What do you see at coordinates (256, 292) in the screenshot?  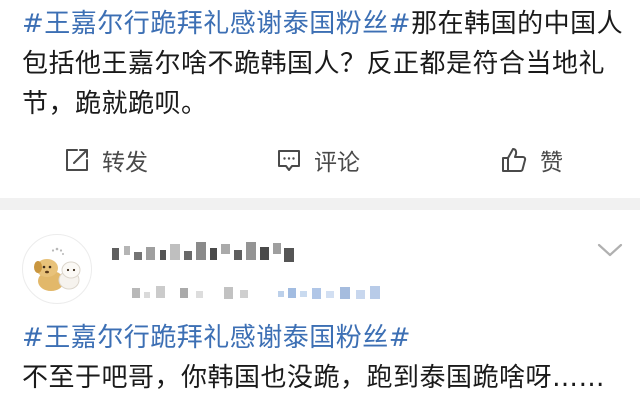 I see `post-meta-pixelated` at bounding box center [256, 292].